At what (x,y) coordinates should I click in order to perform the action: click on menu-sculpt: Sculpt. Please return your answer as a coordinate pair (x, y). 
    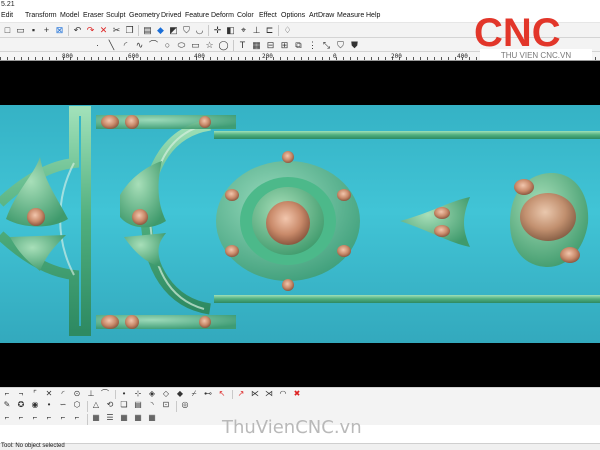
    Looking at the image, I should click on (115, 15).